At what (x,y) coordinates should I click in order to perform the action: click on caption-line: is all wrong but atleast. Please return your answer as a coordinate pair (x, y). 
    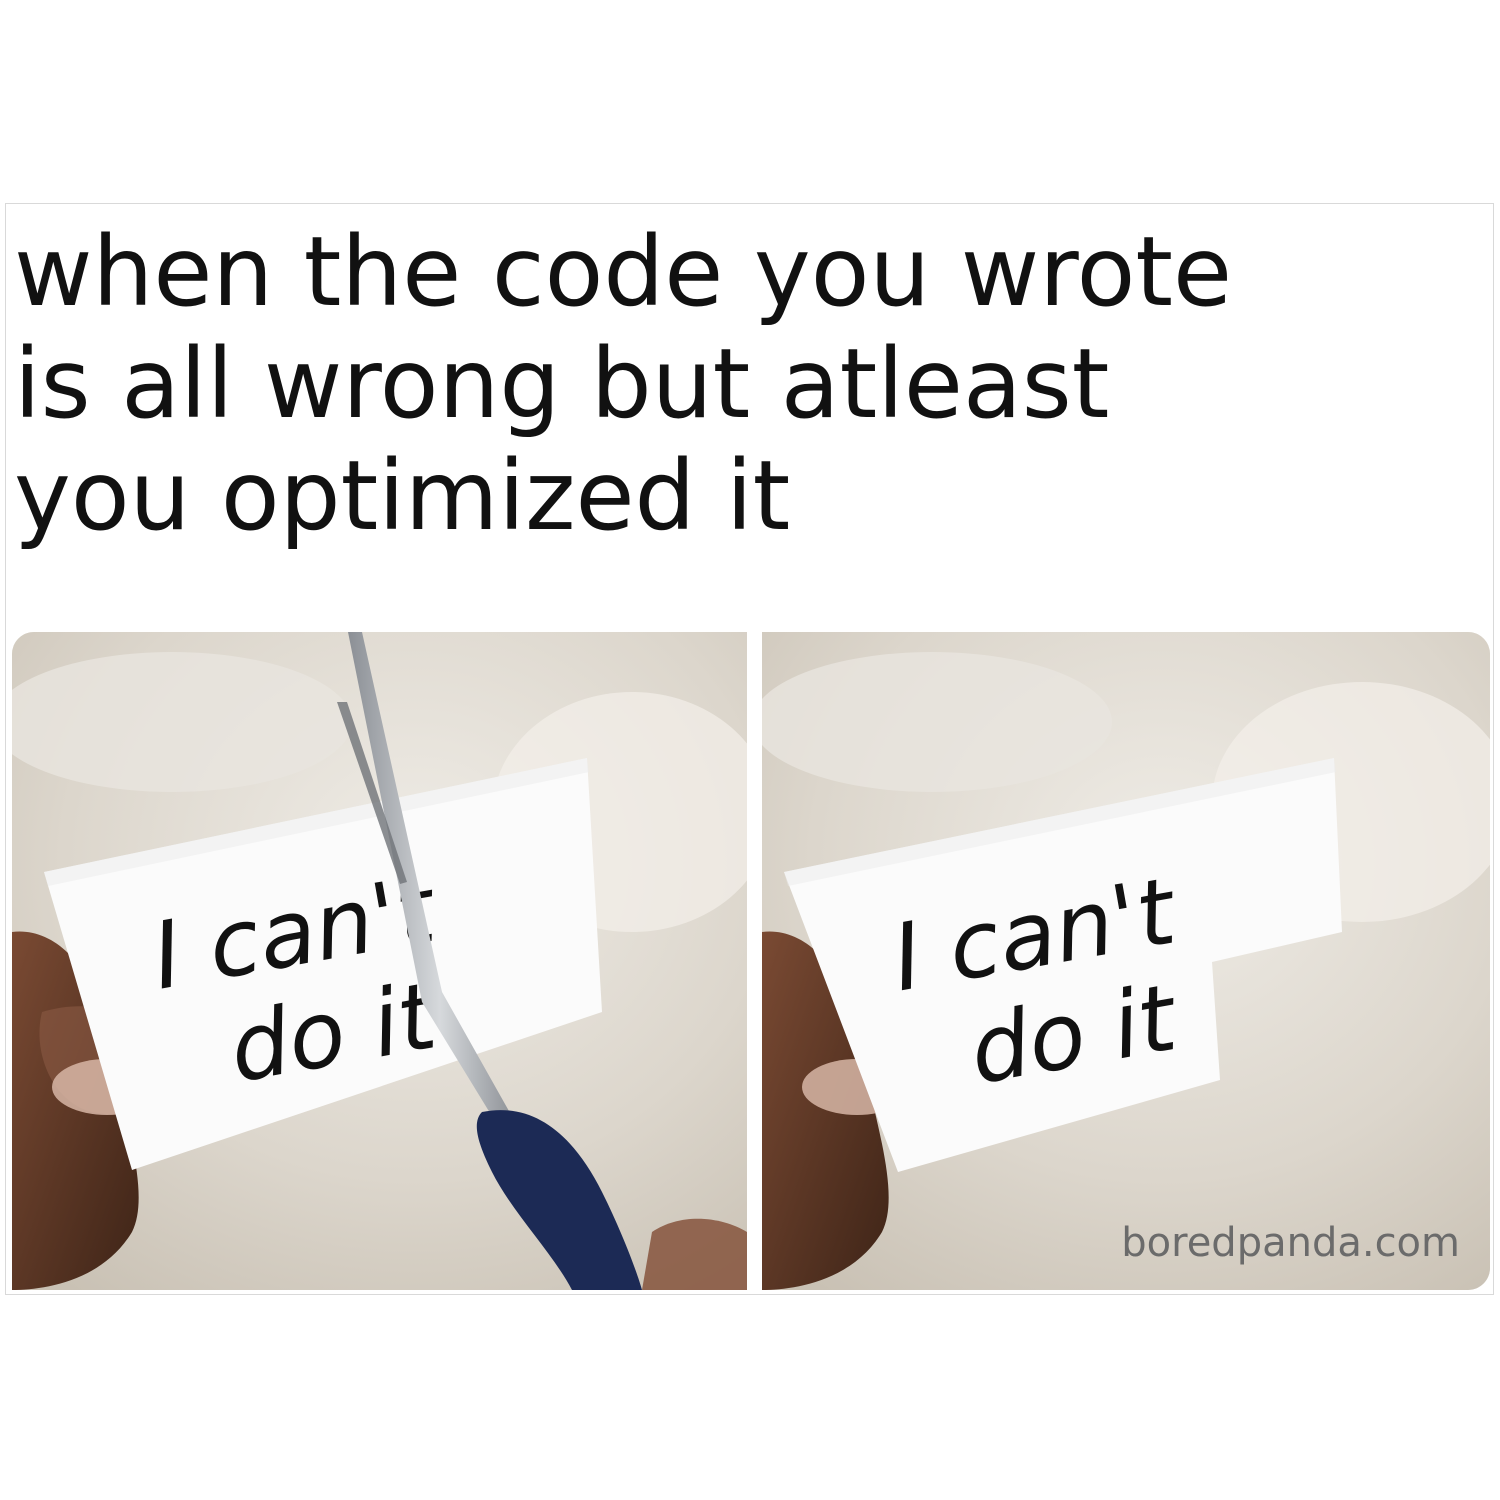
    Looking at the image, I should click on (562, 384).